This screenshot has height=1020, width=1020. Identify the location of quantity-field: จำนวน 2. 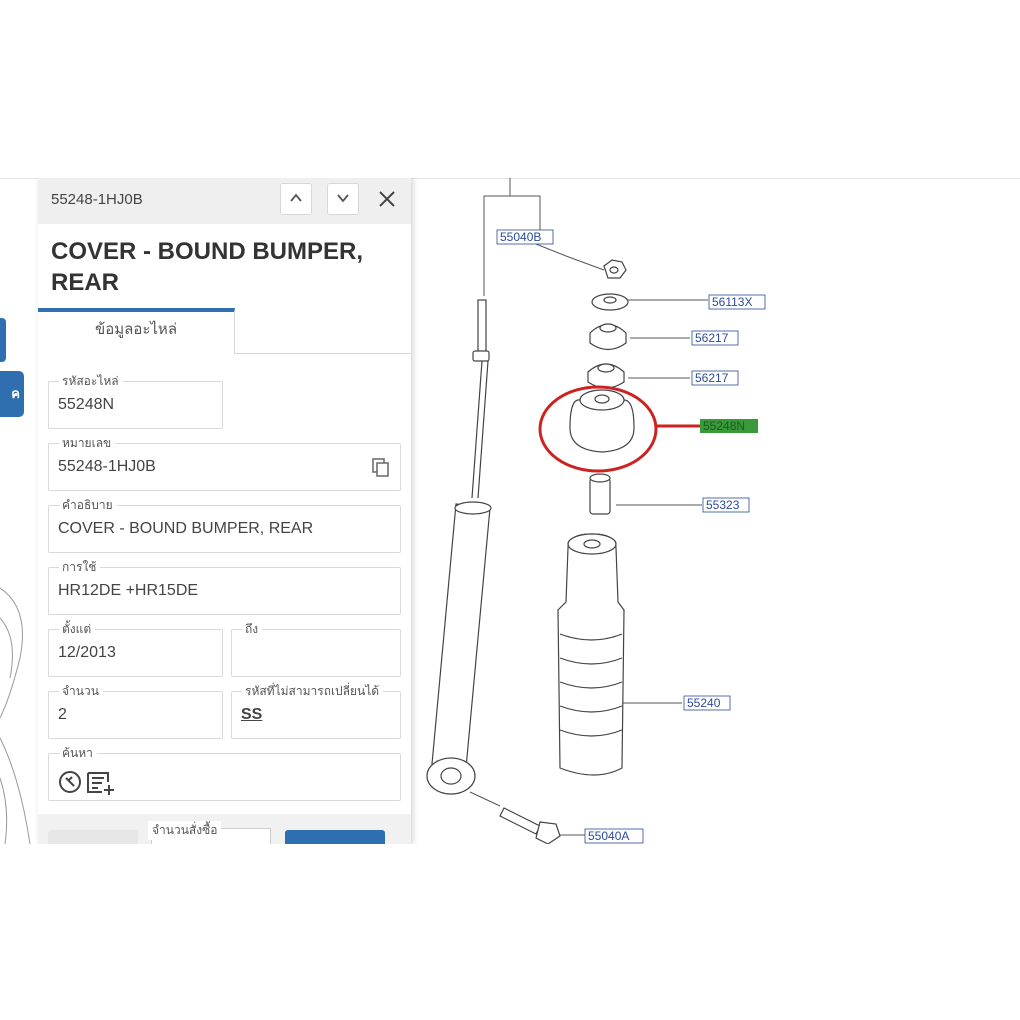
(135, 711).